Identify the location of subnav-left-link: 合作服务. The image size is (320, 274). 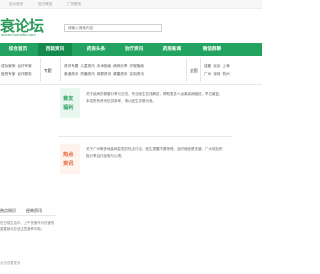
(24, 74).